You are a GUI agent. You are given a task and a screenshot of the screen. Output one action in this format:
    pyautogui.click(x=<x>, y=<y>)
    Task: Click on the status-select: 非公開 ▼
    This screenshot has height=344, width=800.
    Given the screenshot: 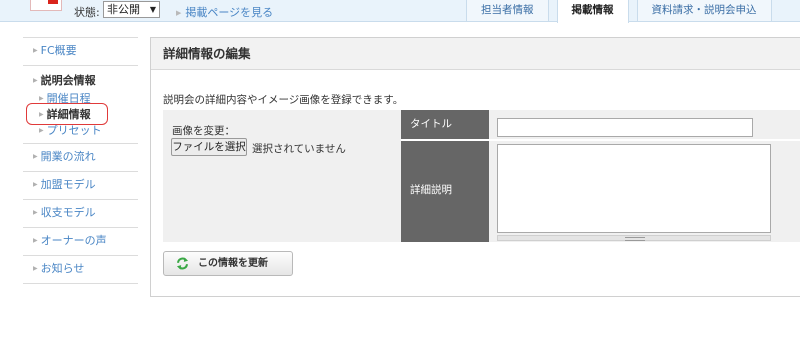 What is the action you would take?
    pyautogui.click(x=131, y=9)
    